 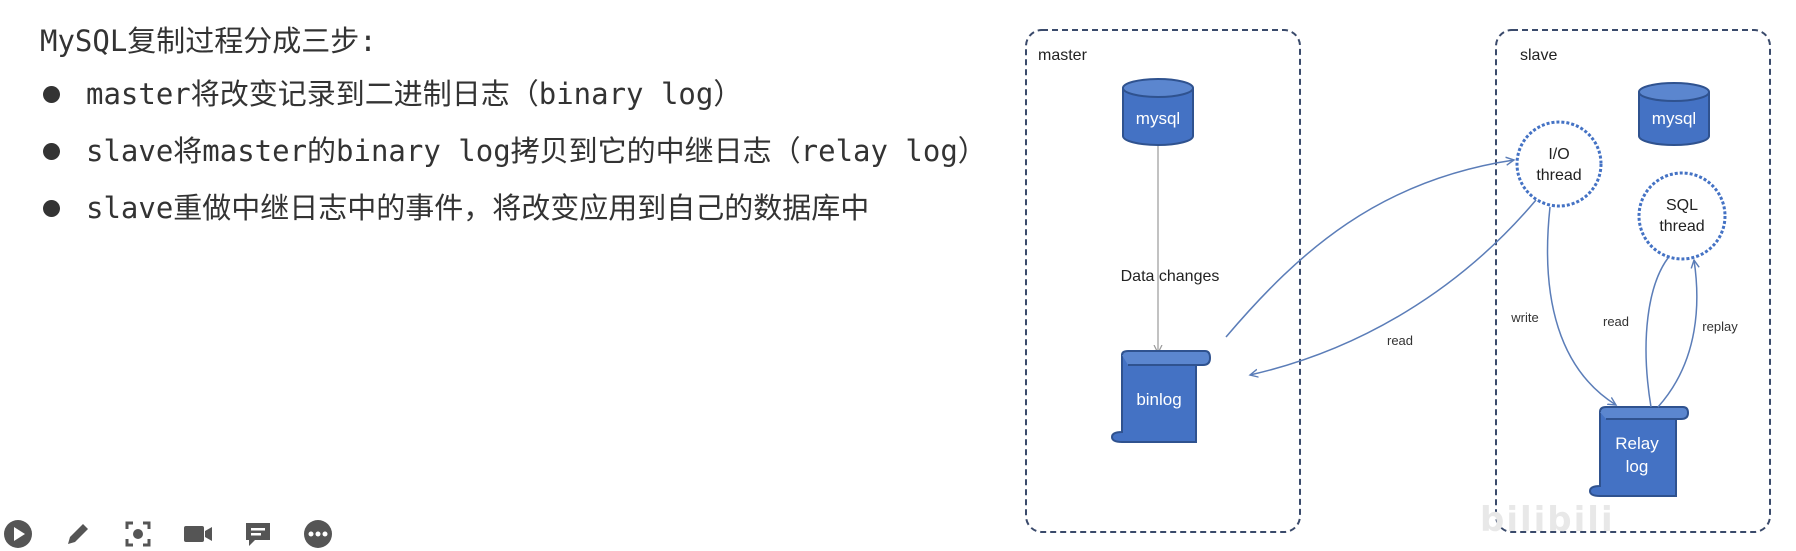 I want to click on screenshot-button, so click(x=138, y=534).